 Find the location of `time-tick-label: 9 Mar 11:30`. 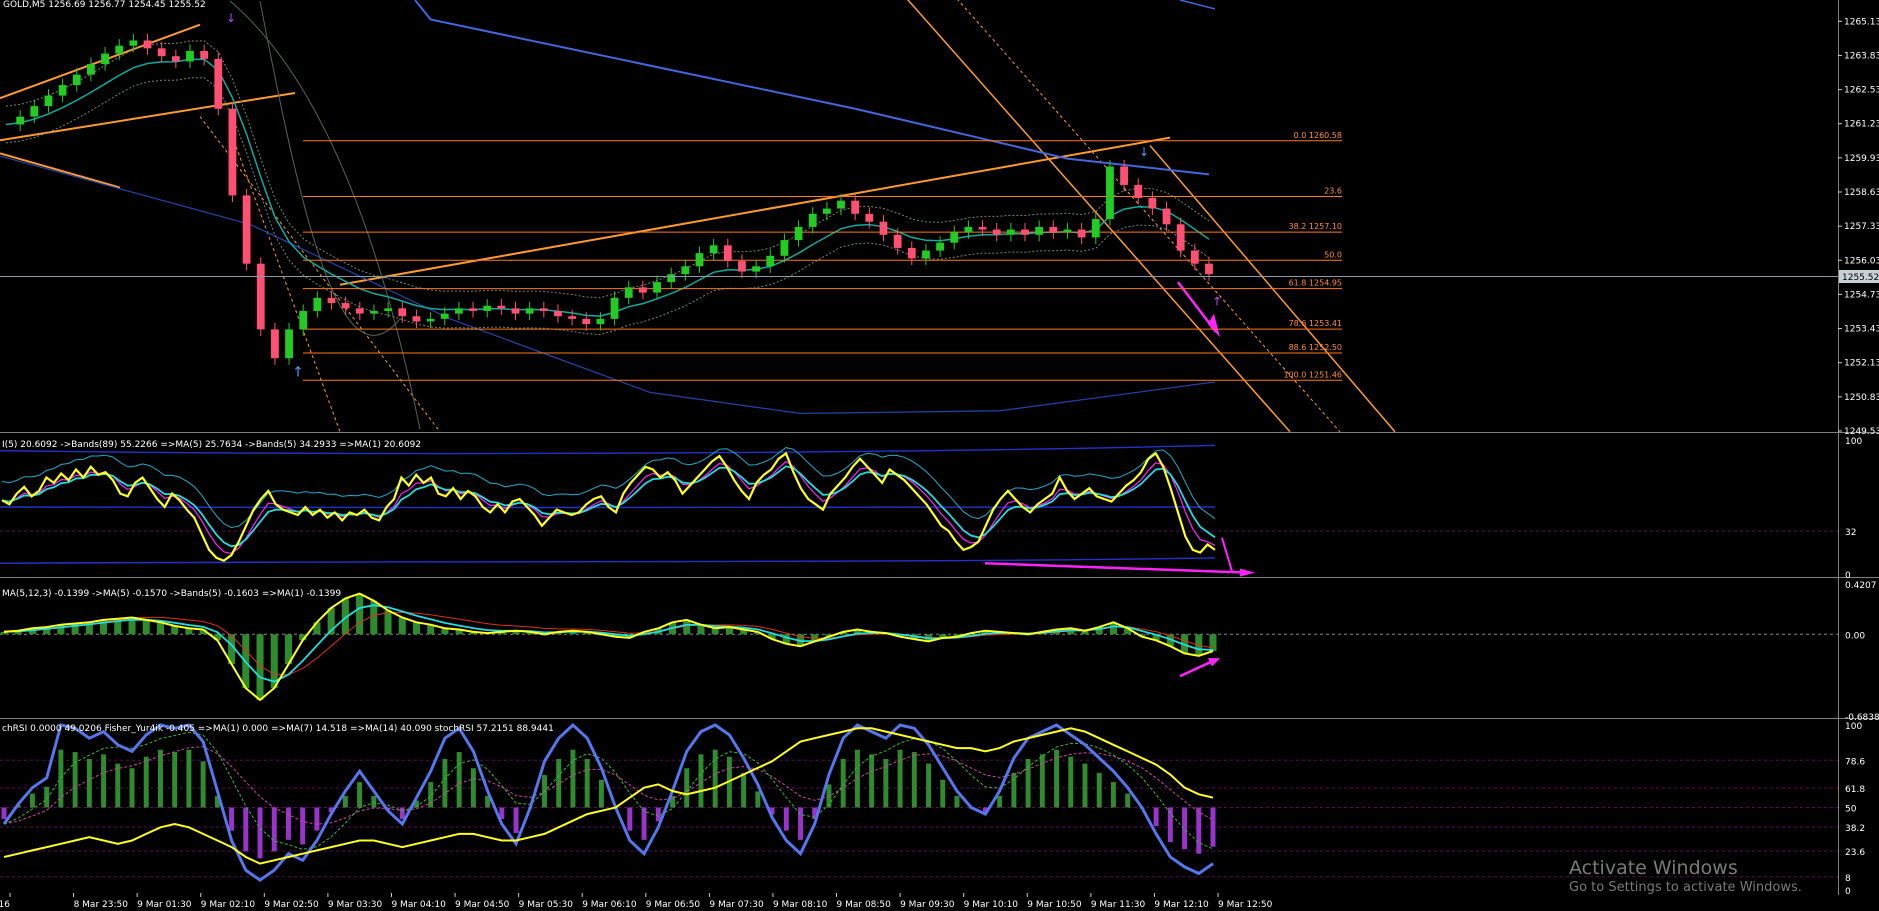

time-tick-label: 9 Mar 11:30 is located at coordinates (1118, 905).